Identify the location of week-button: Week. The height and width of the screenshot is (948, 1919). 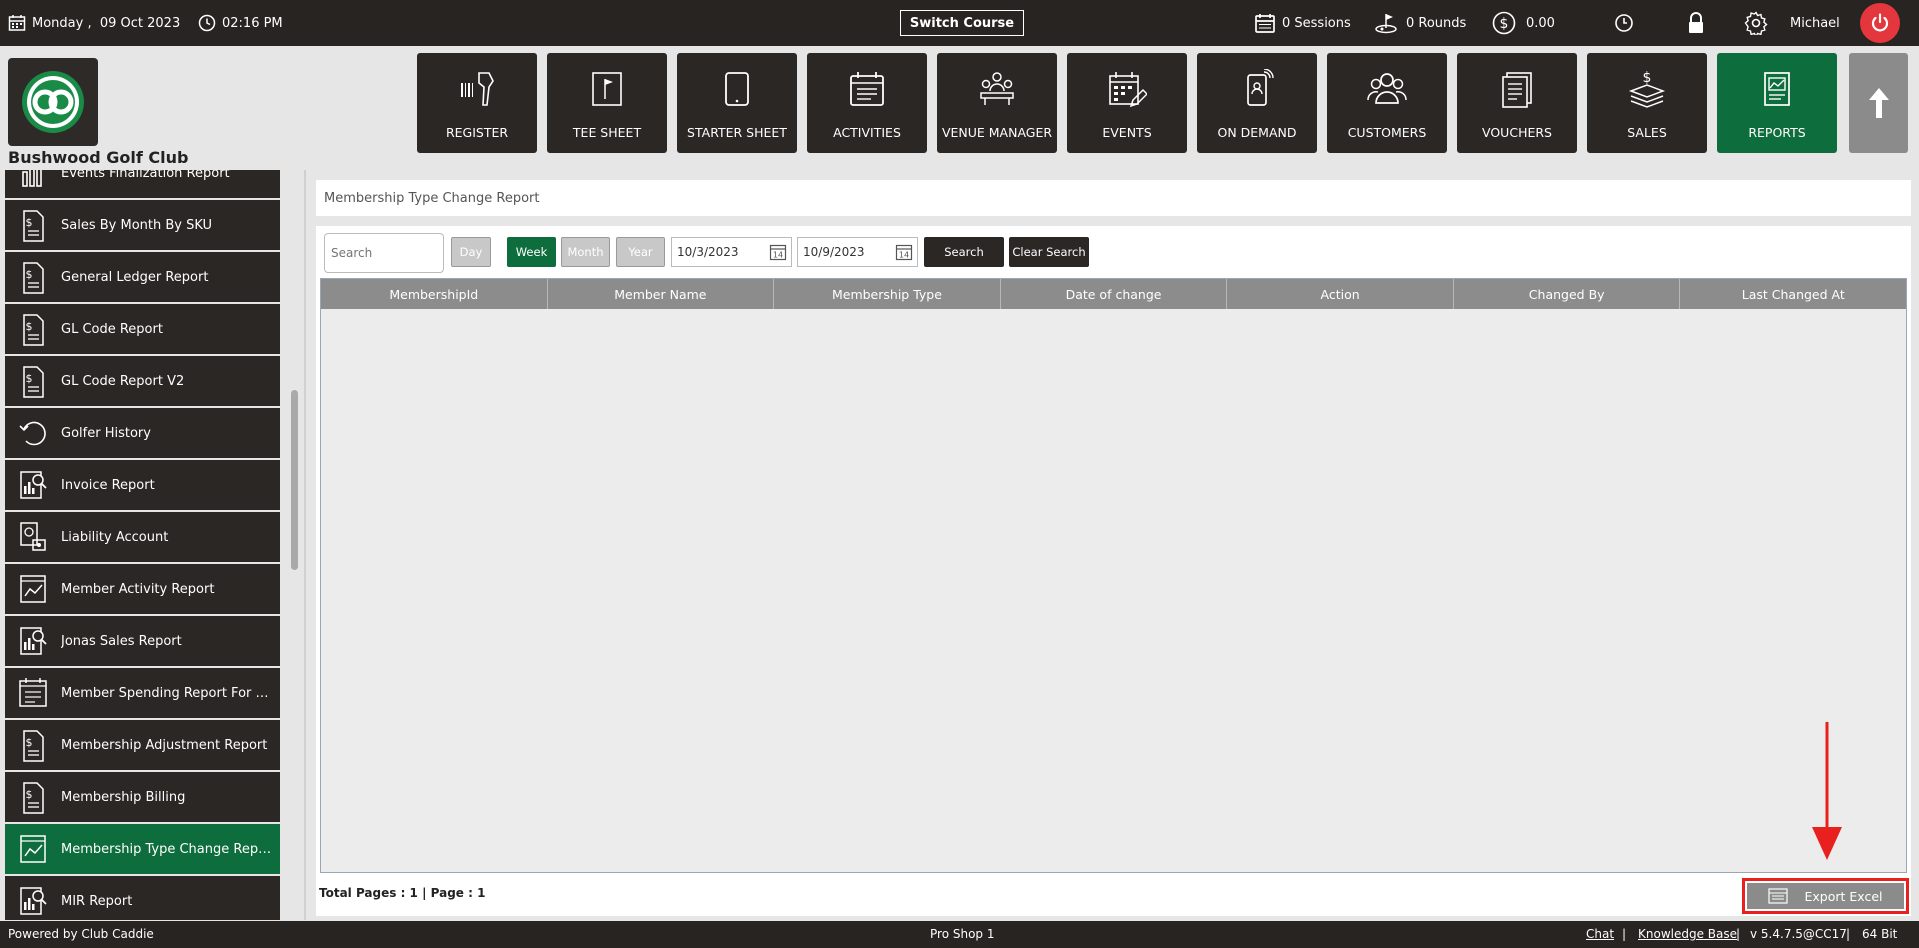
(531, 252).